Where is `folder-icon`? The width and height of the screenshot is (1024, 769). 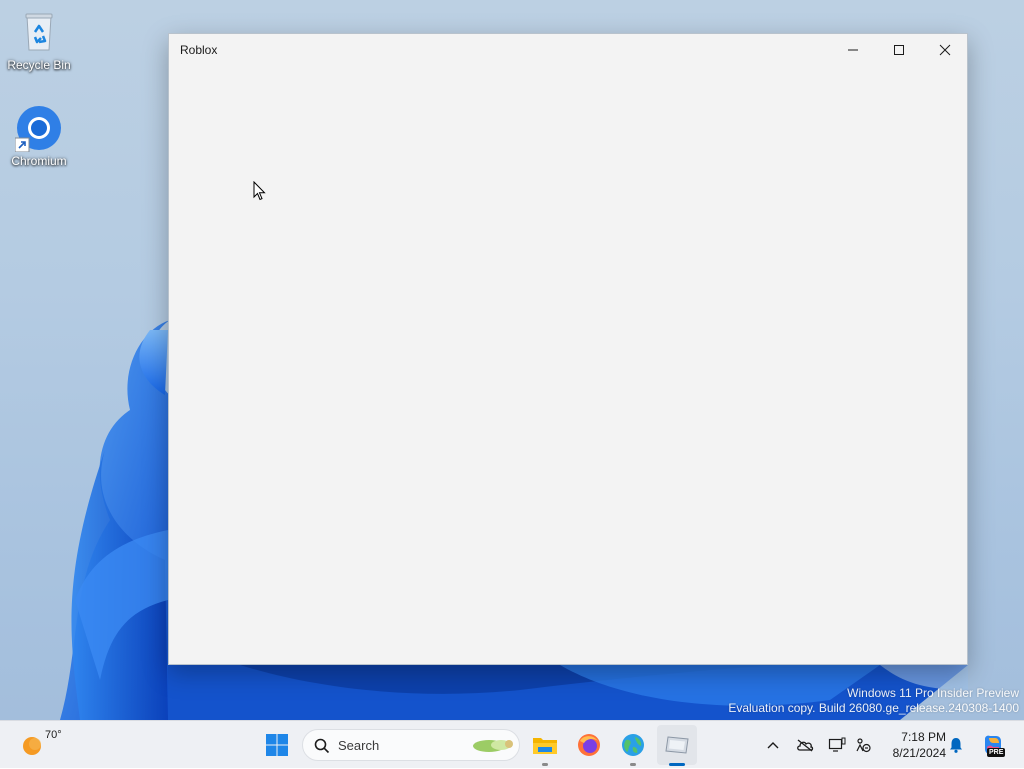 folder-icon is located at coordinates (545, 746).